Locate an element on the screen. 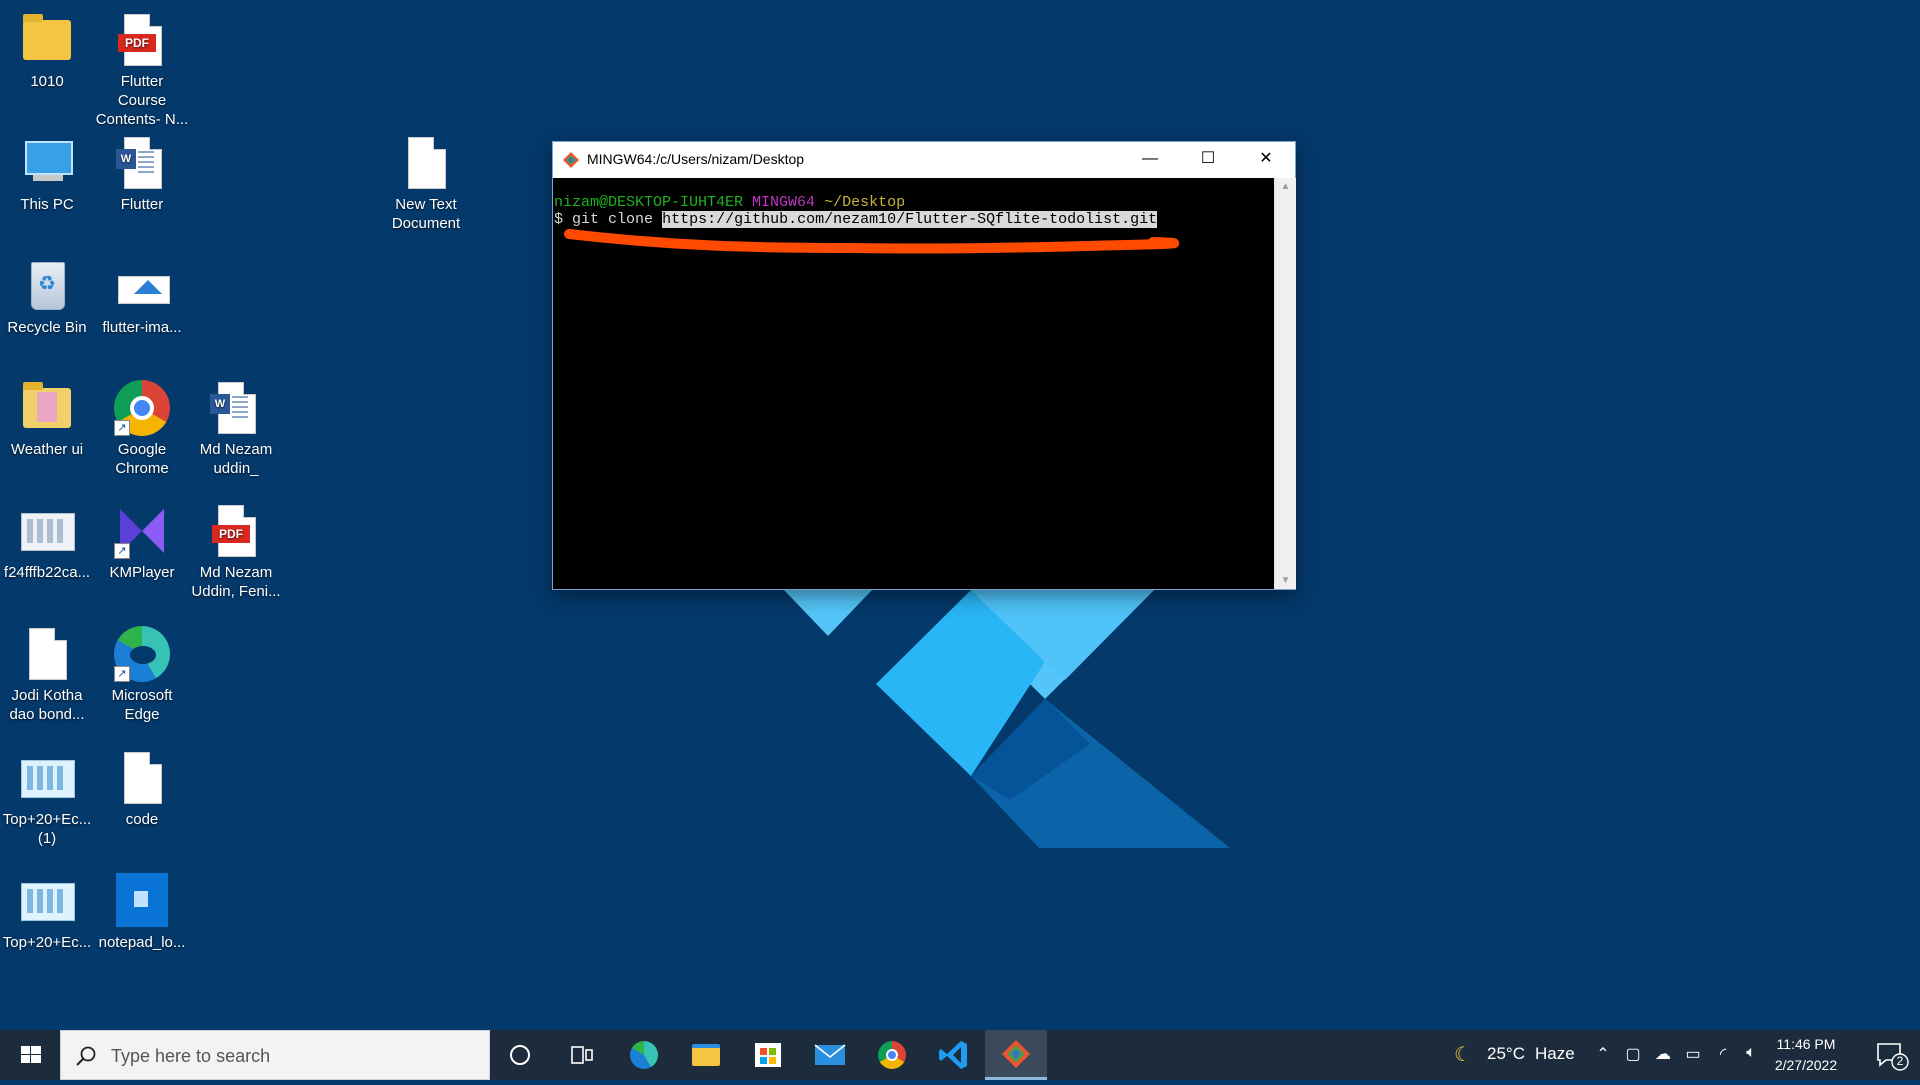 The image size is (1920, 1085). git-bash-icon is located at coordinates (571, 160).